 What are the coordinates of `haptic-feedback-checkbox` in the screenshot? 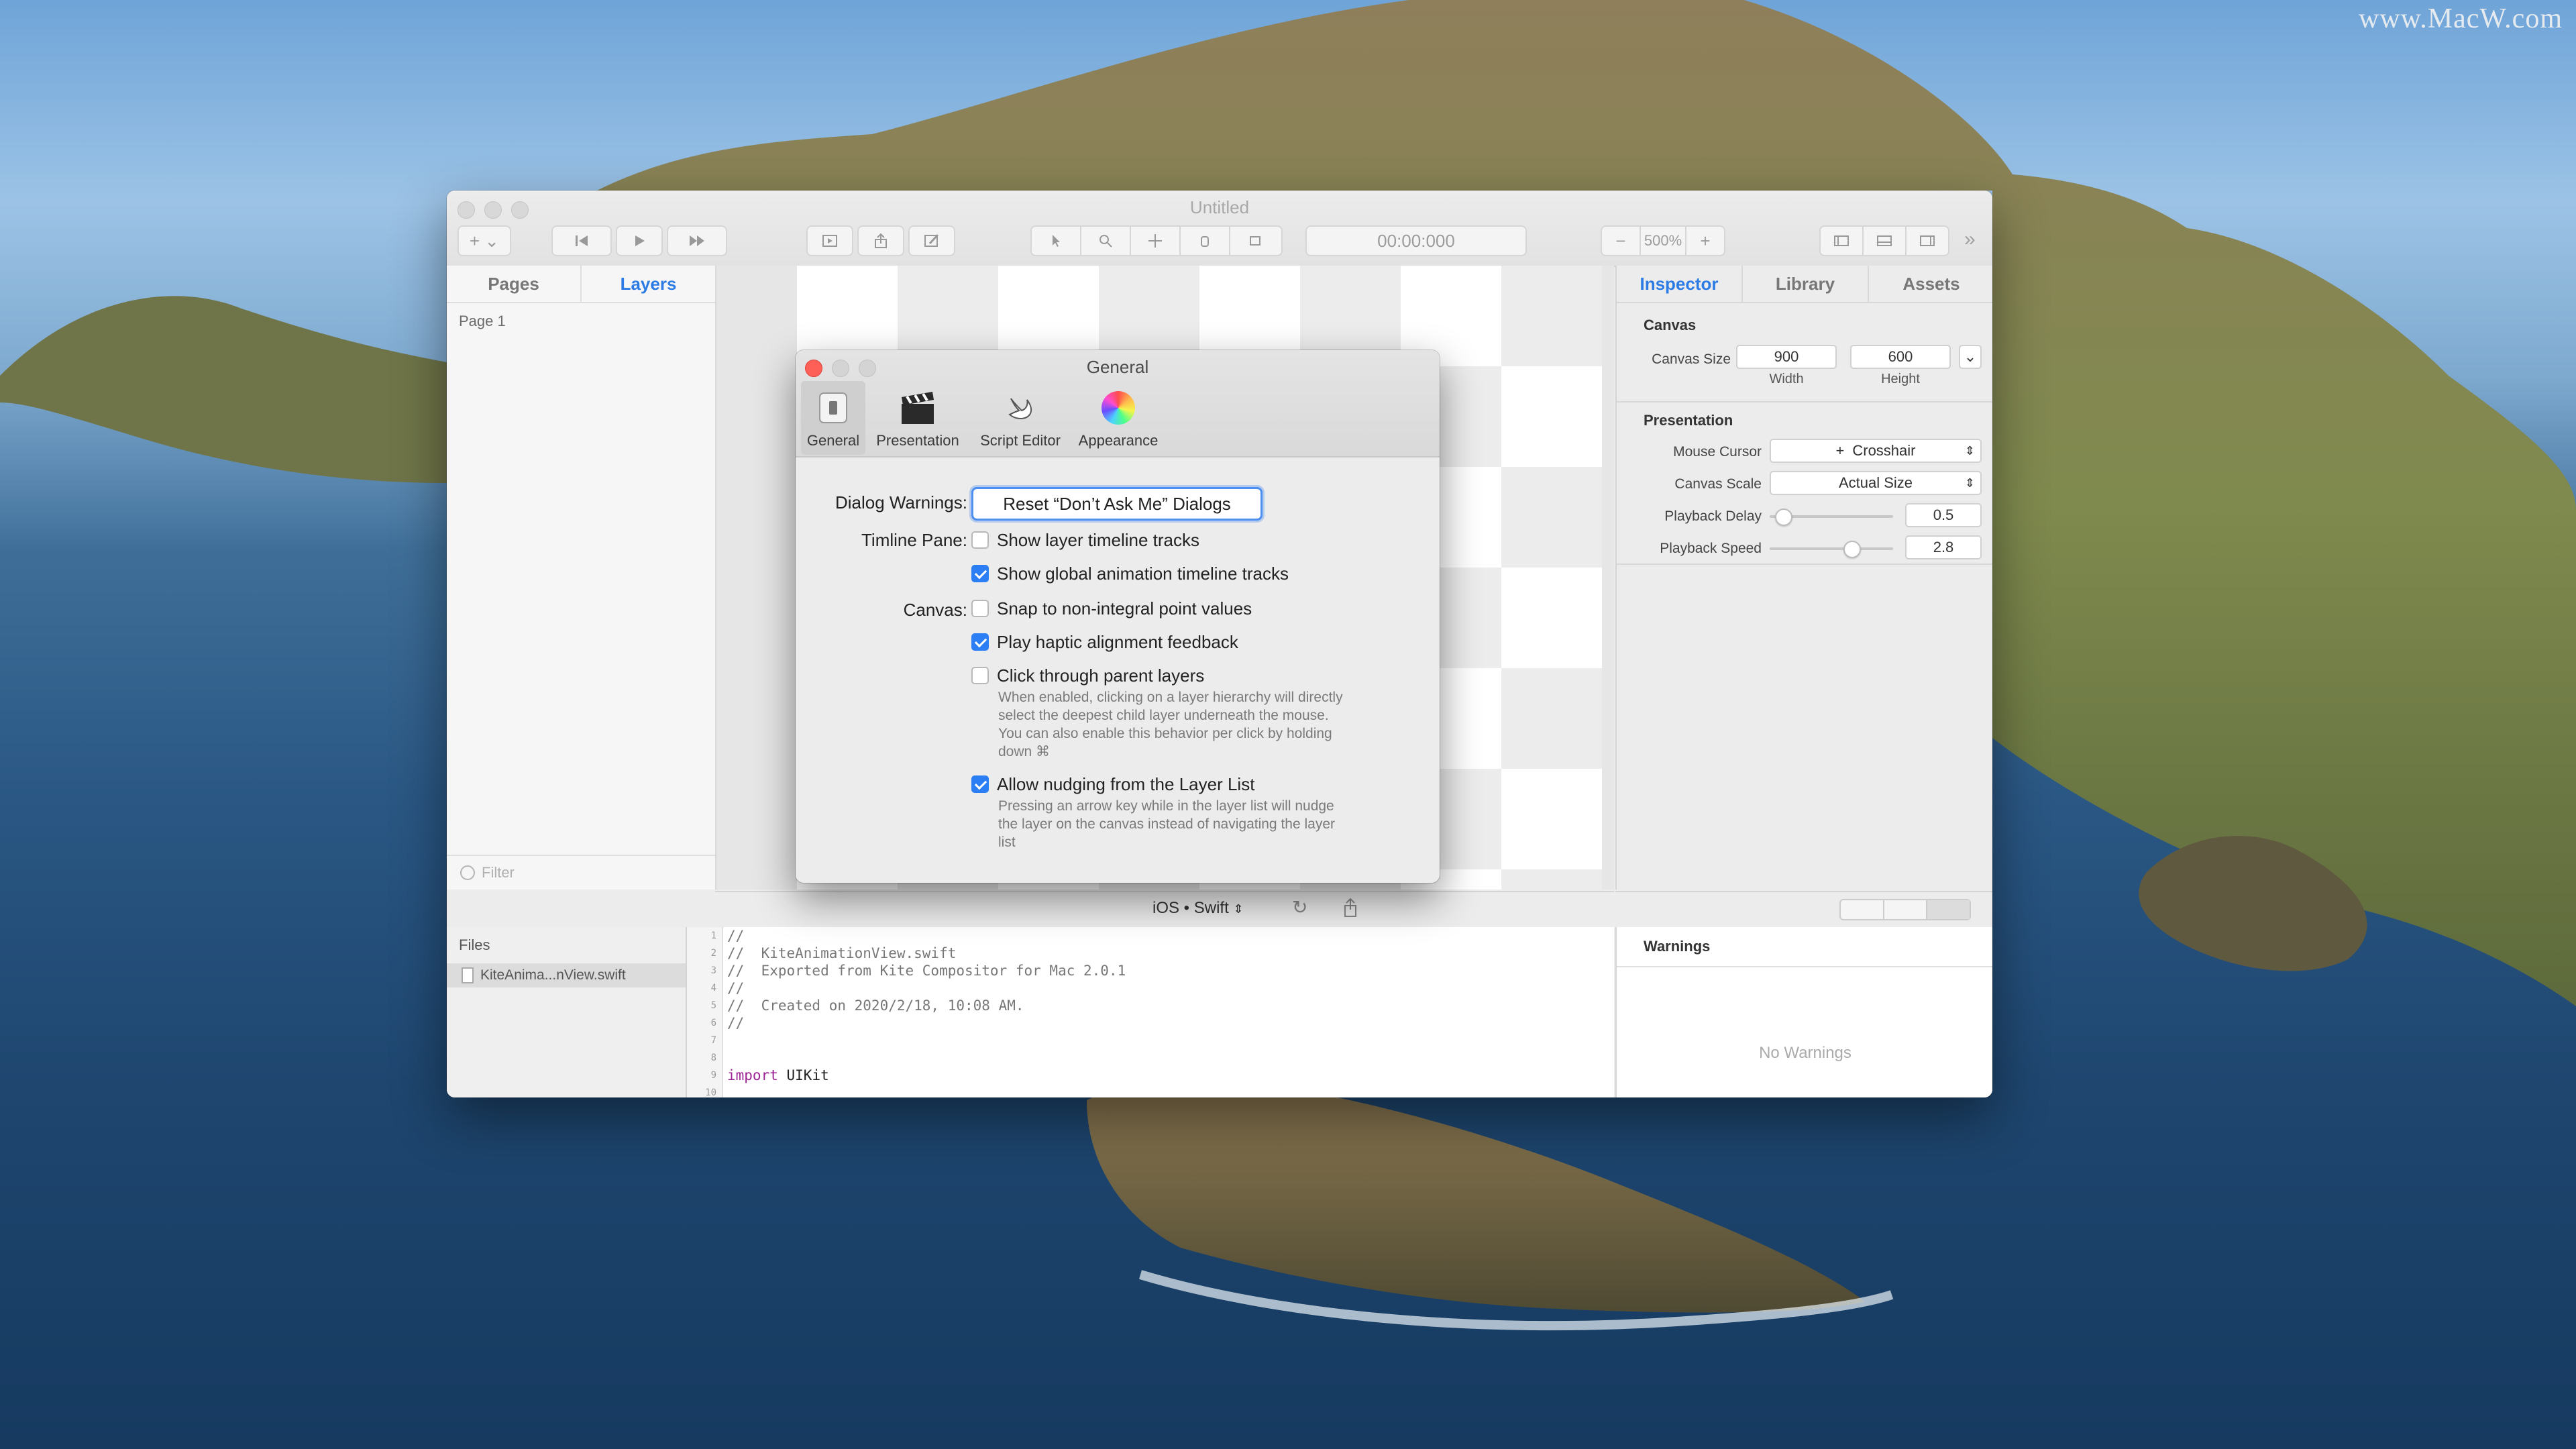 It's located at (980, 642).